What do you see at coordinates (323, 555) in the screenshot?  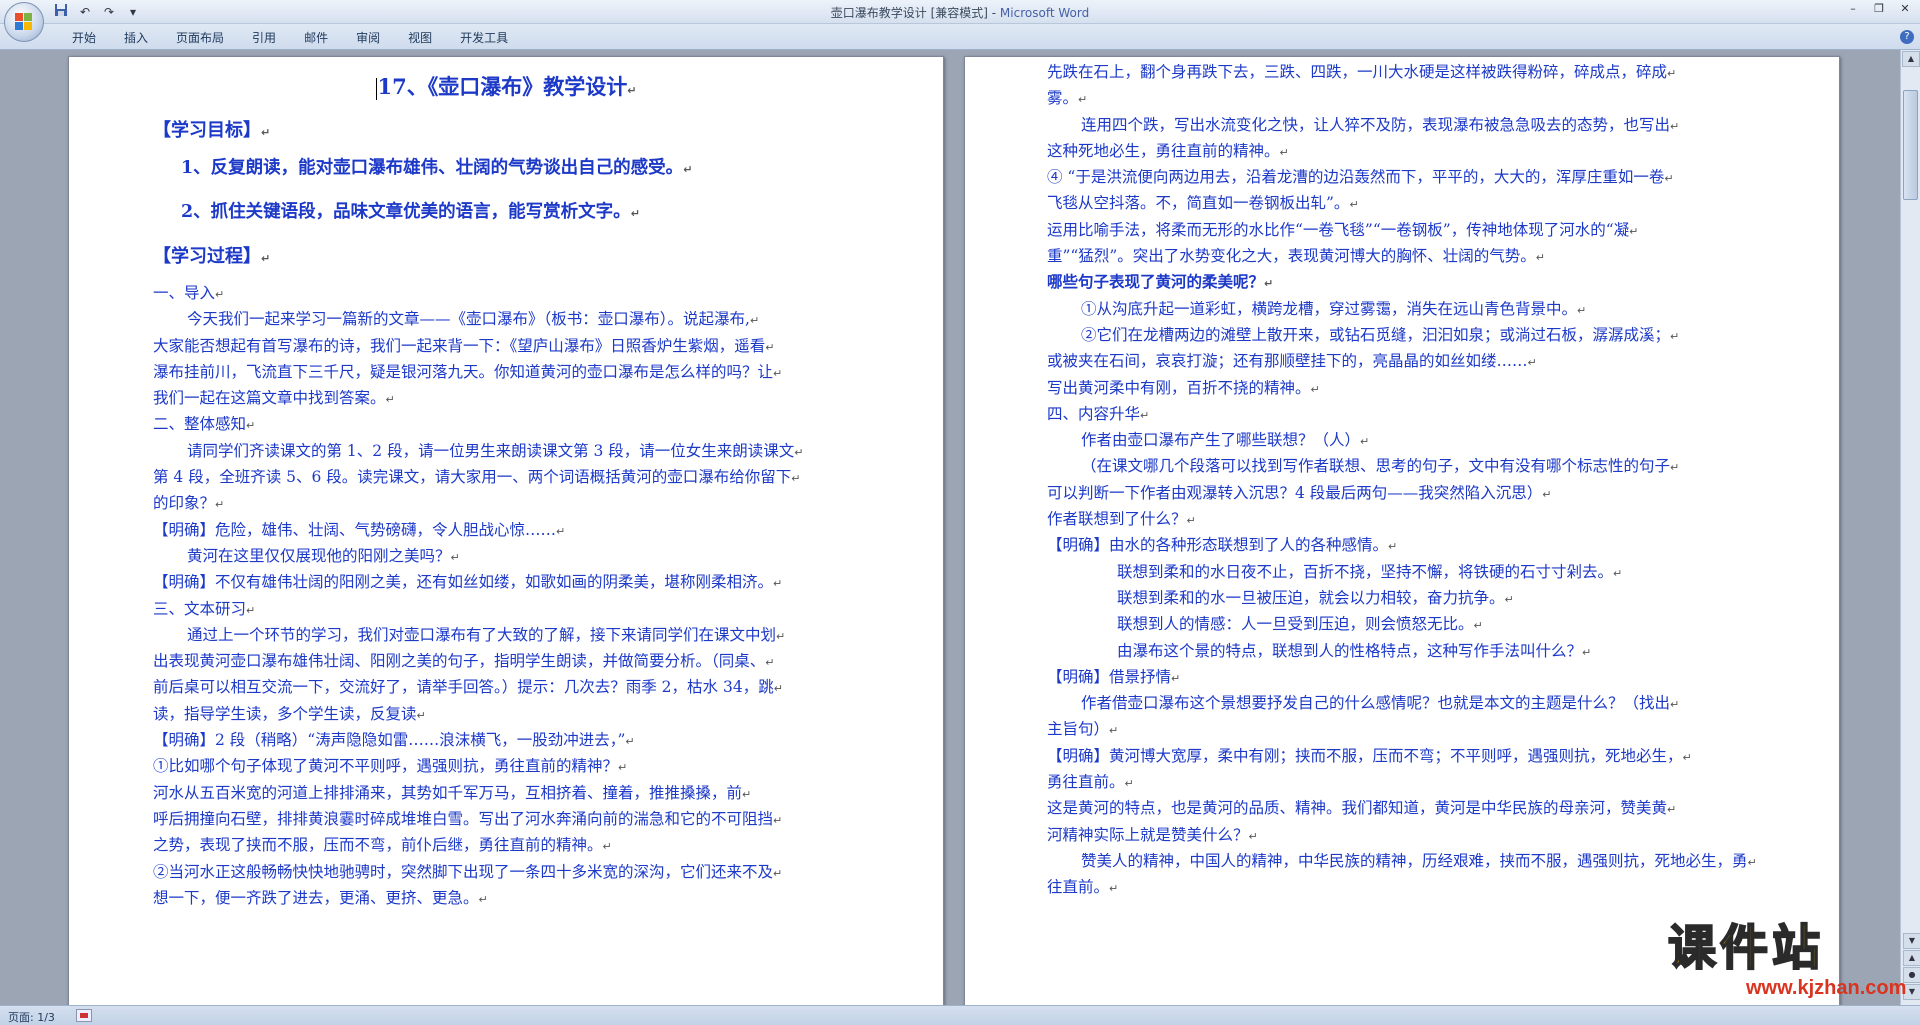 I see `text-line: 黄河在这里仅仅展现他的阳刚之美吗？↵` at bounding box center [323, 555].